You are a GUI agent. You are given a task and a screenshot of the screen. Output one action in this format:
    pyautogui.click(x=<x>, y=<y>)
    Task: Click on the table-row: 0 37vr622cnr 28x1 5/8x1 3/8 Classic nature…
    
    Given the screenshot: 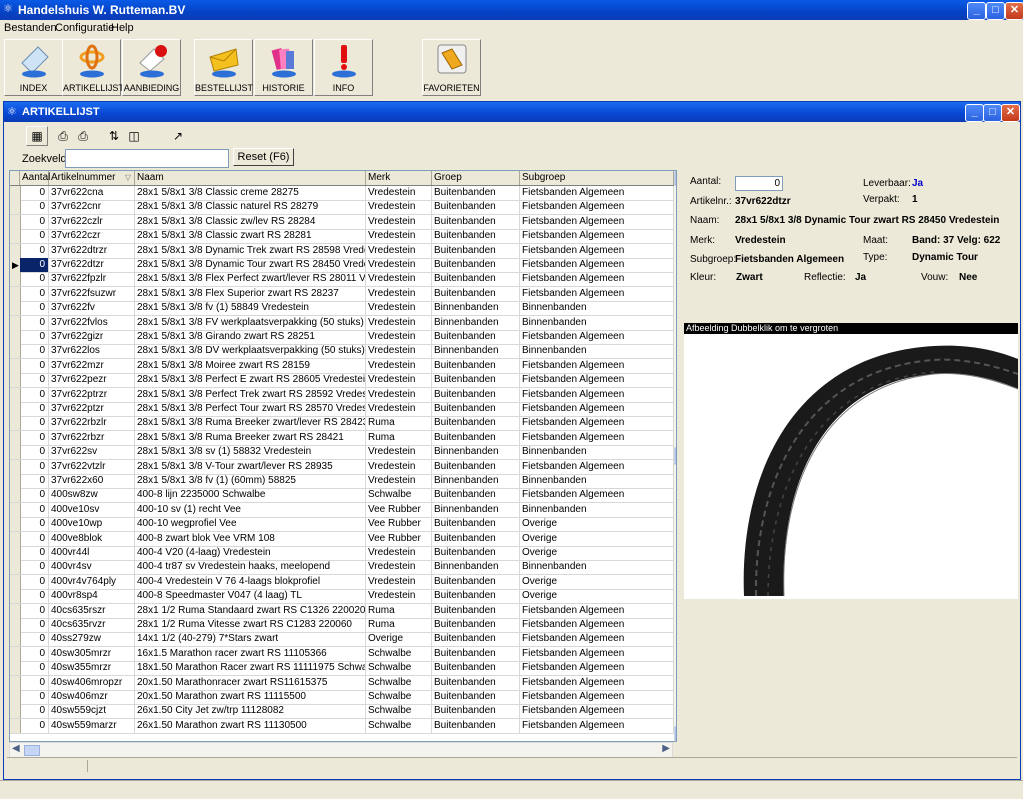 What is the action you would take?
    pyautogui.click(x=342, y=208)
    